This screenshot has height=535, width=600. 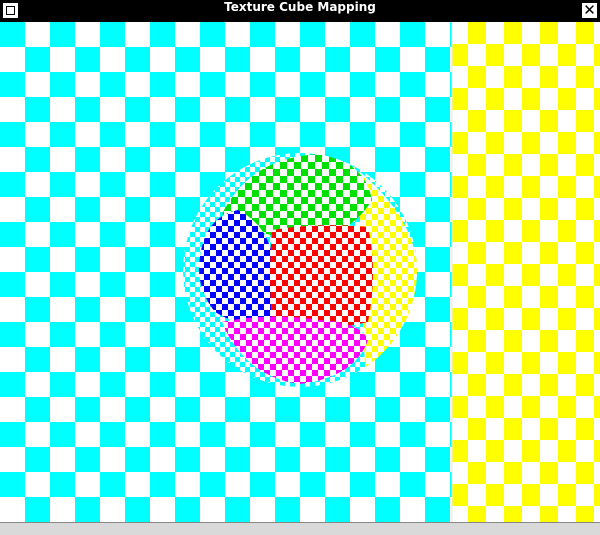 I want to click on status-strip, so click(x=300, y=528).